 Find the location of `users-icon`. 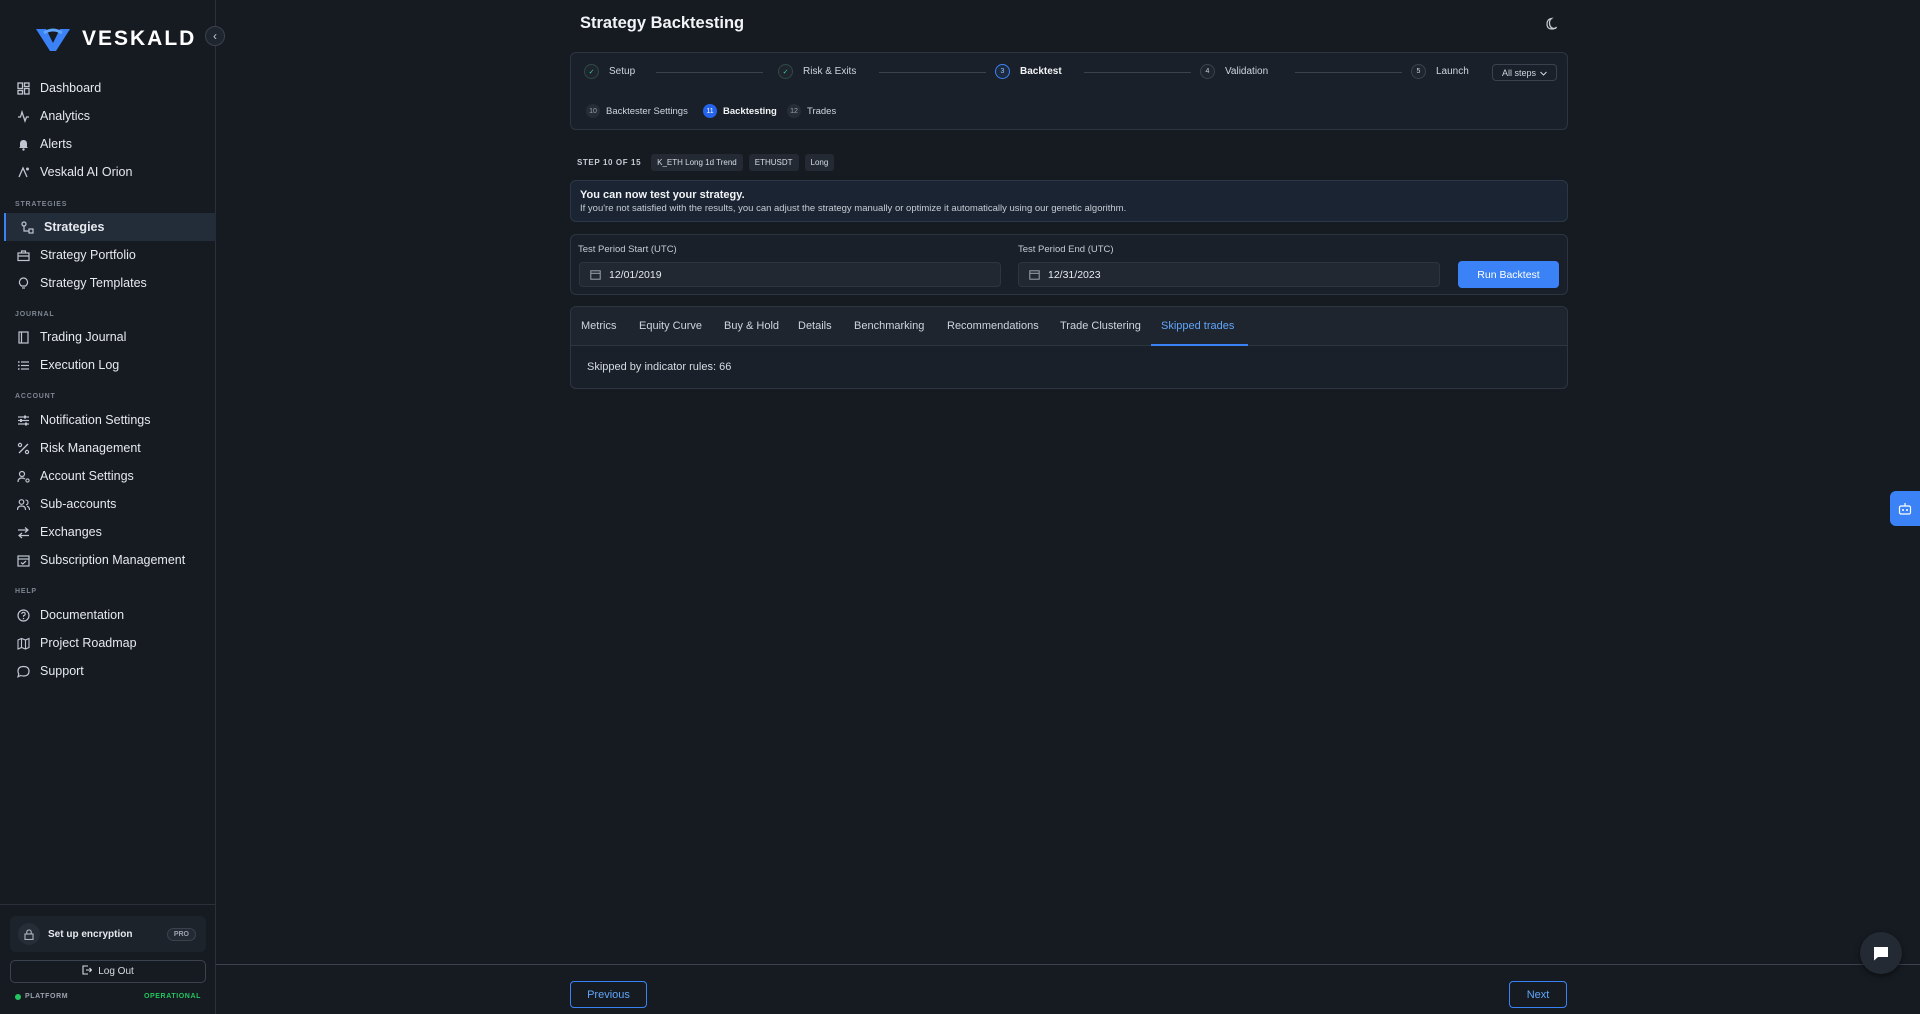

users-icon is located at coordinates (23, 504).